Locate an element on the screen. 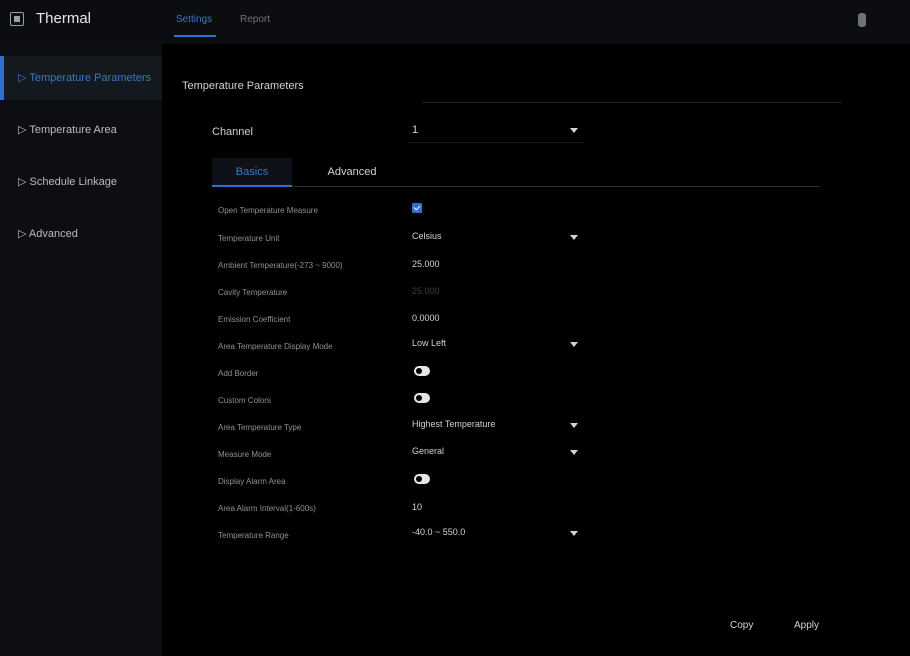 The width and height of the screenshot is (910, 656). ambient-input: 25.000 is located at coordinates (496, 264).